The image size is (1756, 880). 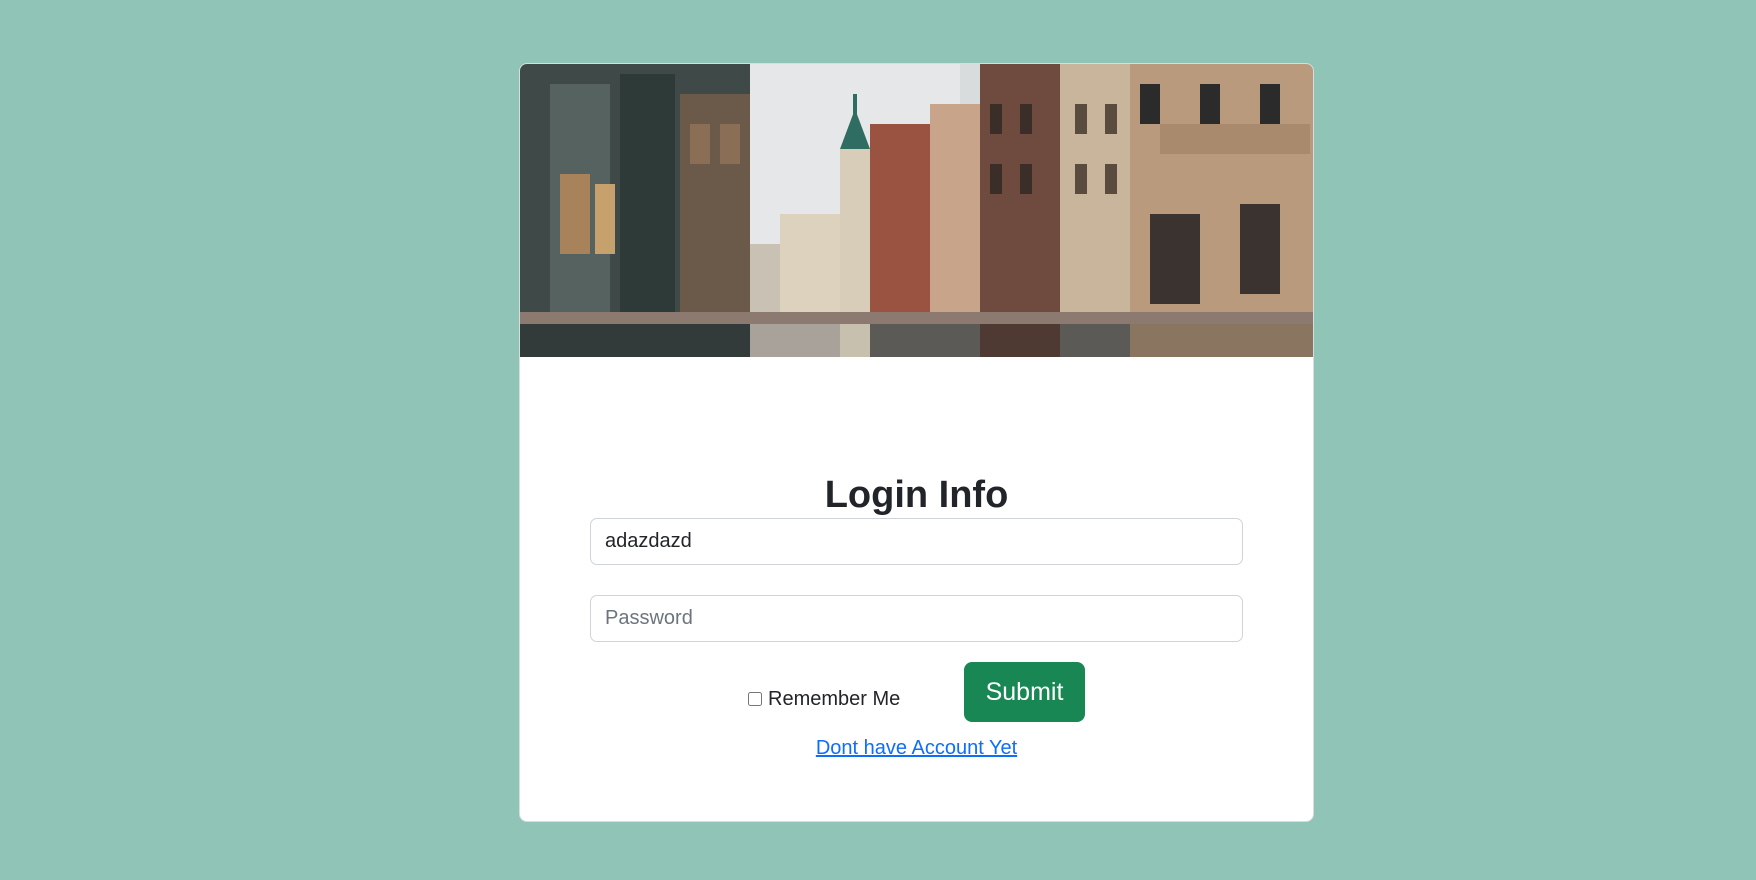 I want to click on username-input, so click(x=916, y=541).